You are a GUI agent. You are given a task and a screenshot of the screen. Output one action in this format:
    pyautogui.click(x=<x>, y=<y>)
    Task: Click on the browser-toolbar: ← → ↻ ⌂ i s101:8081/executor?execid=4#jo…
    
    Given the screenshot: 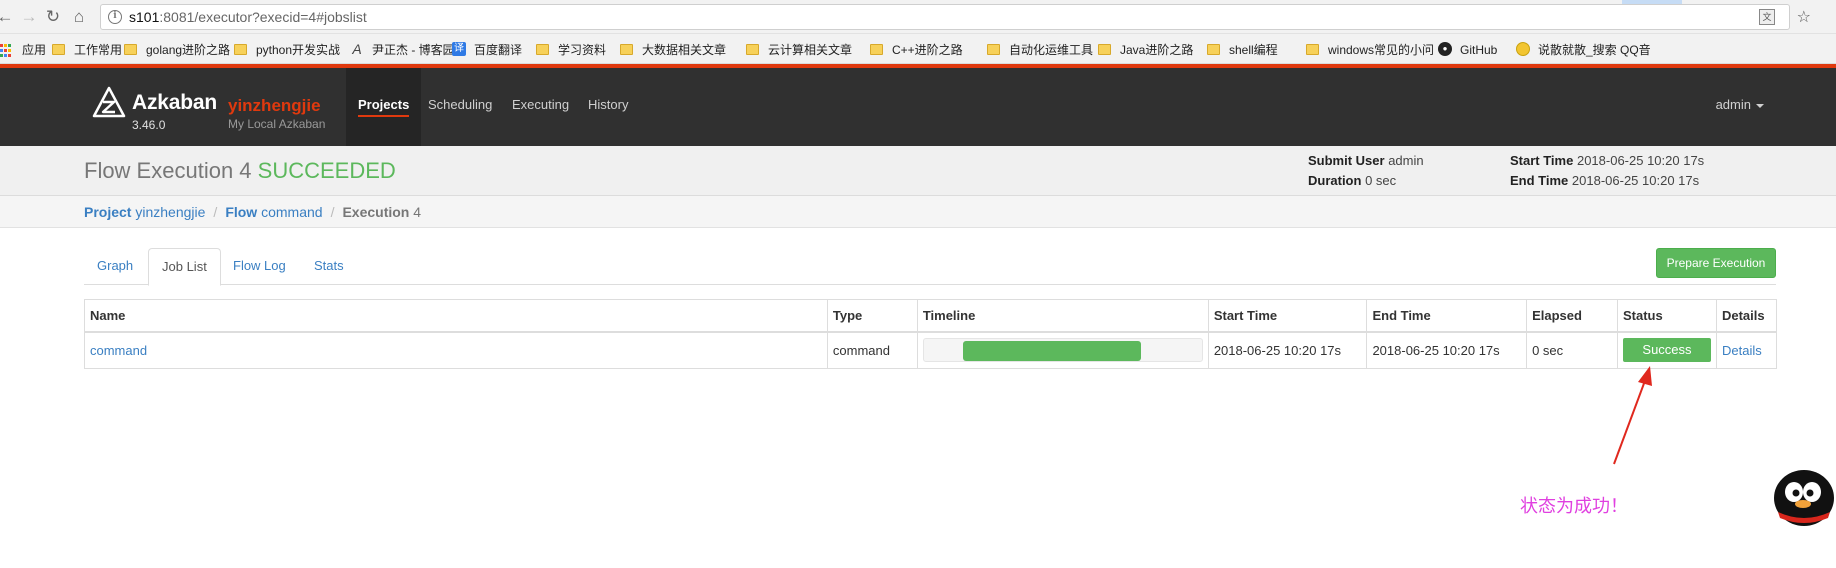 What is the action you would take?
    pyautogui.click(x=918, y=17)
    